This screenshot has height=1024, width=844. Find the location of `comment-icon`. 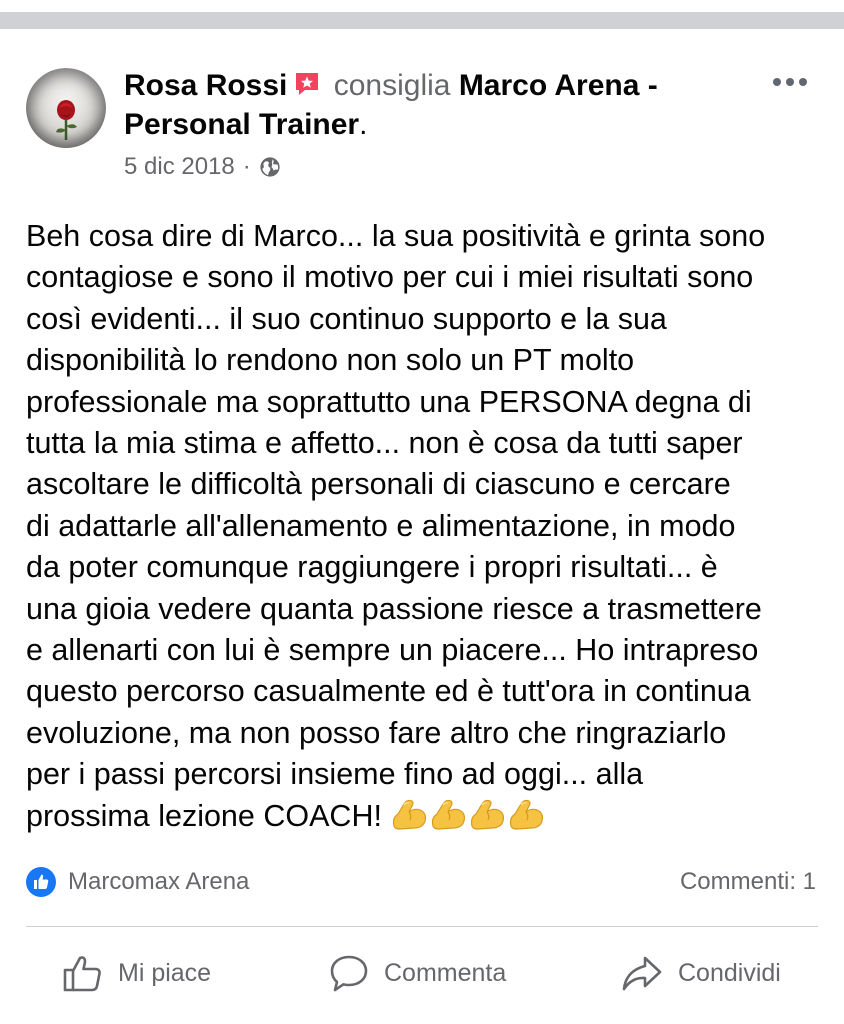

comment-icon is located at coordinates (349, 973).